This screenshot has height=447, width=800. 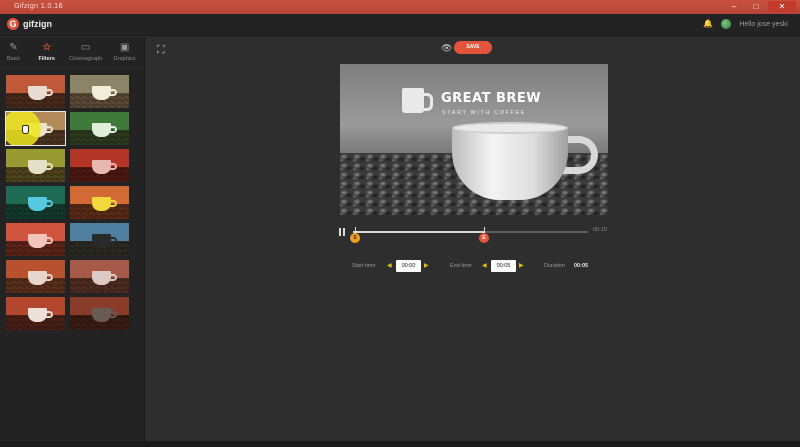 What do you see at coordinates (46, 59) in the screenshot?
I see `tab-label: Filters` at bounding box center [46, 59].